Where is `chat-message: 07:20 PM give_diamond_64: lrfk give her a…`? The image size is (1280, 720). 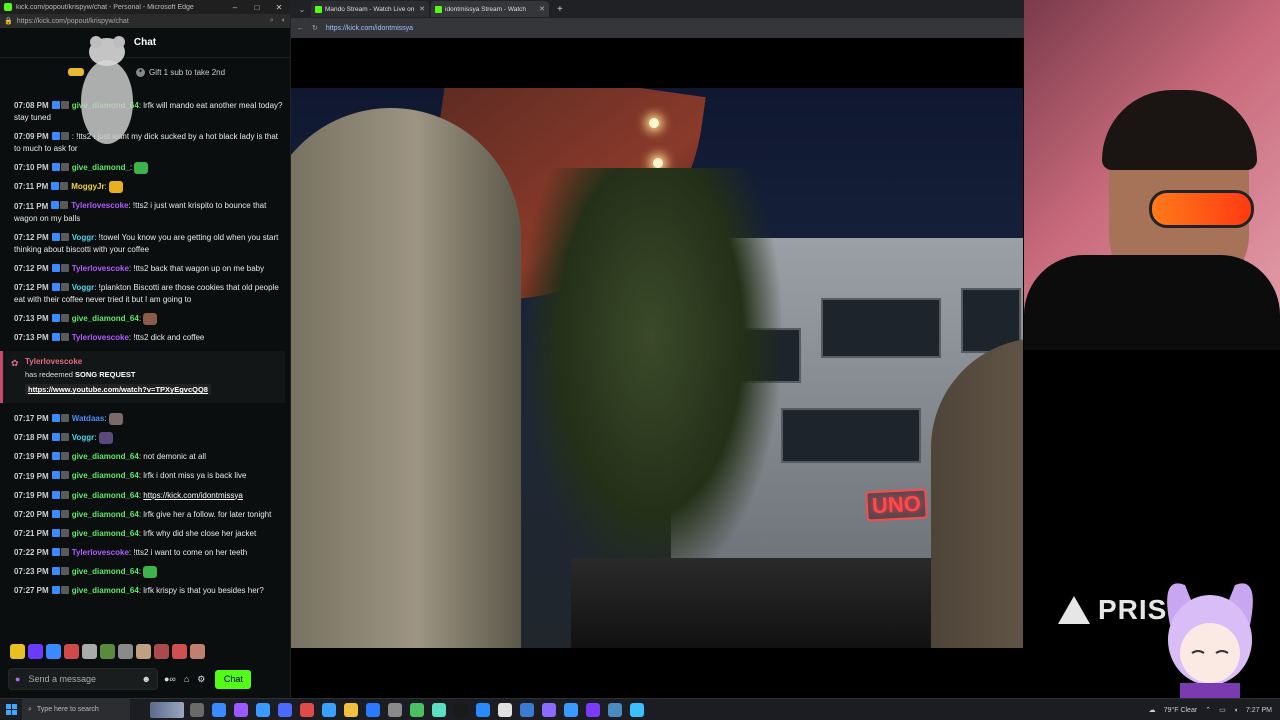
chat-message: 07:20 PM give_diamond_64: lrfk give her a… is located at coordinates (149, 515).